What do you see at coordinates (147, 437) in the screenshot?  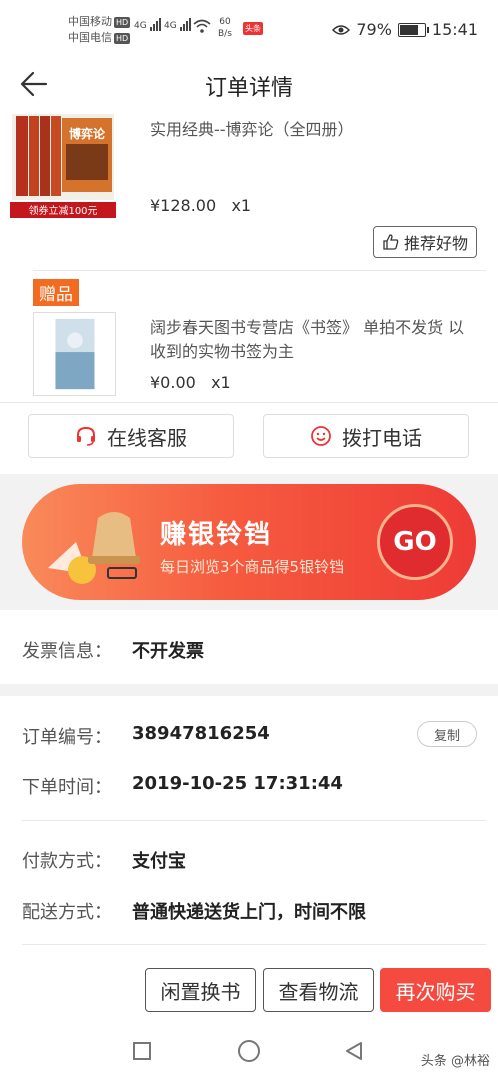 I see `online-service-label: 在线客服` at bounding box center [147, 437].